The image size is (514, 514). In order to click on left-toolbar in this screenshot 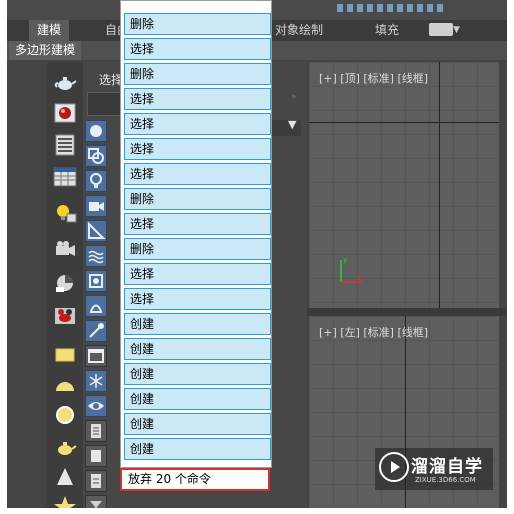, I will do `click(65, 285)`.